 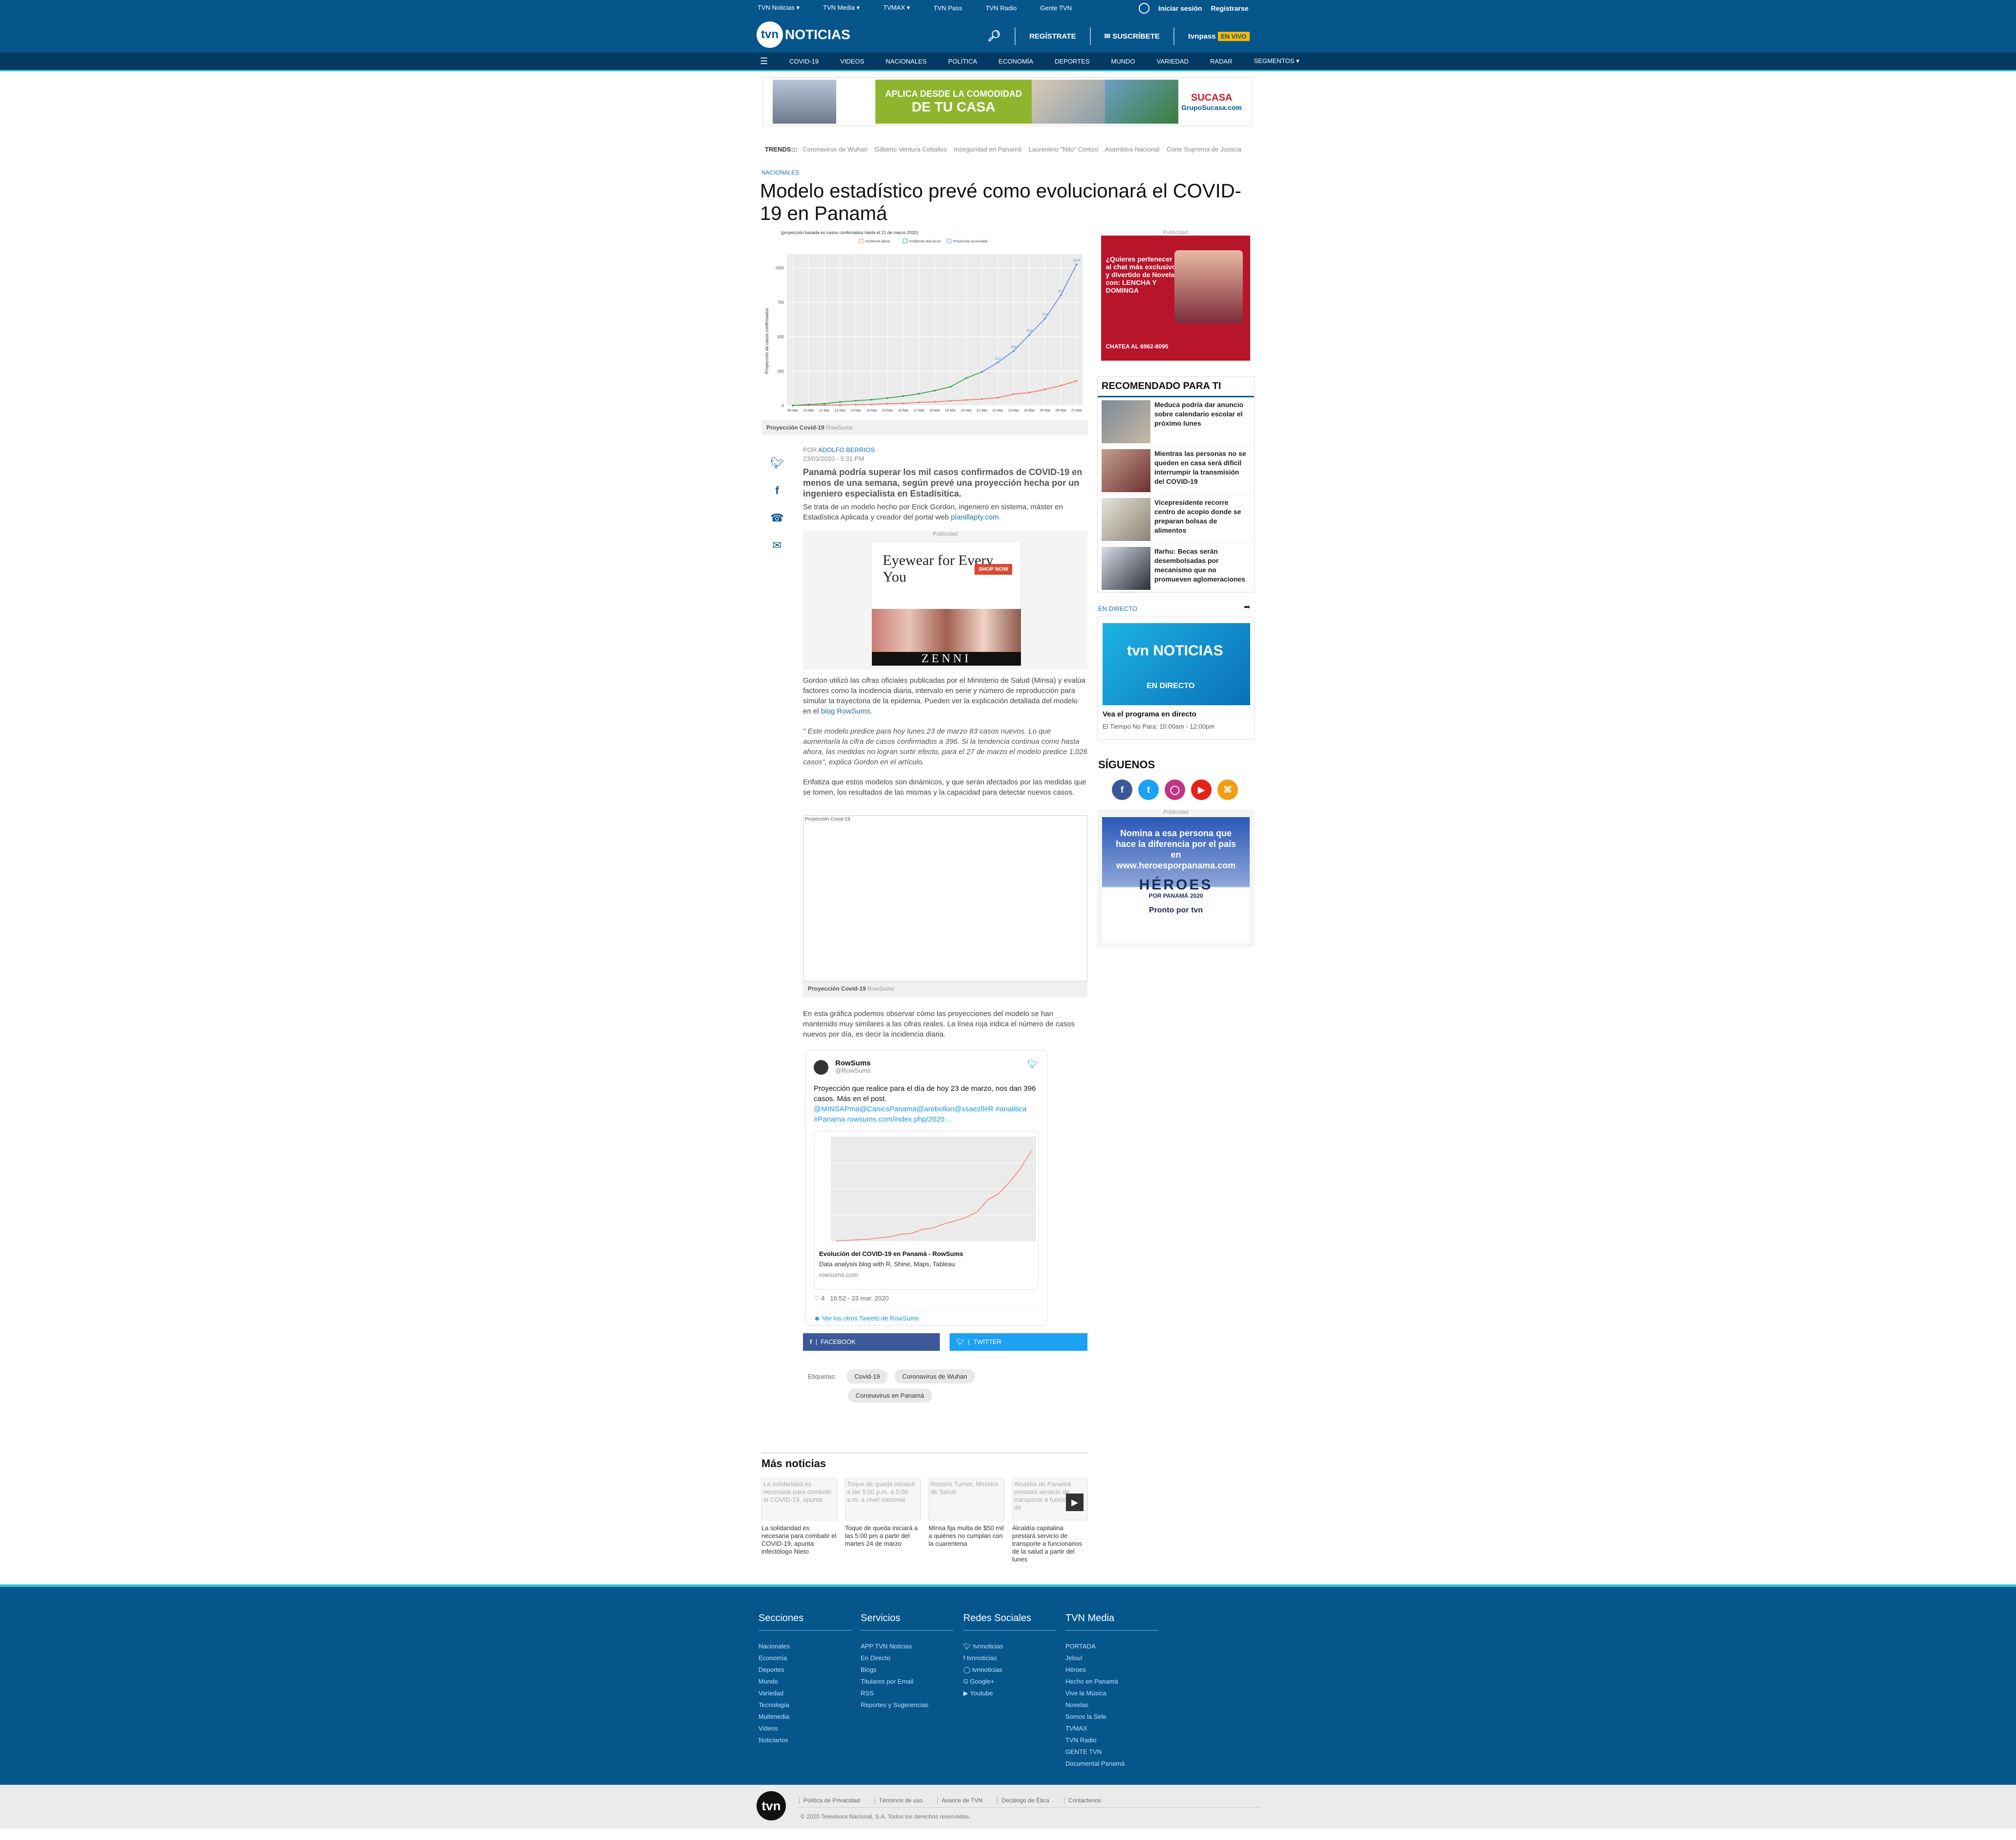 I want to click on more-news-thumb: Rosario Turner, Ministra de Salud, so click(x=967, y=1499).